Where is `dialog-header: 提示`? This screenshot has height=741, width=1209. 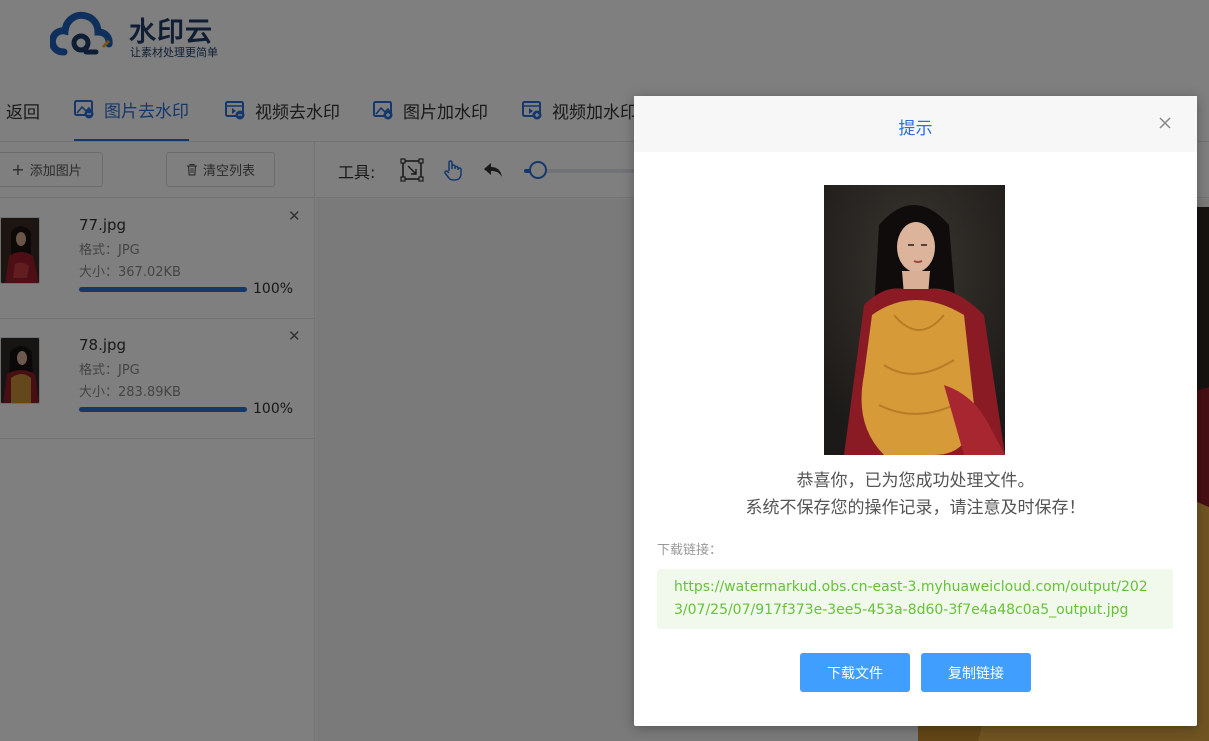 dialog-header: 提示 is located at coordinates (915, 124).